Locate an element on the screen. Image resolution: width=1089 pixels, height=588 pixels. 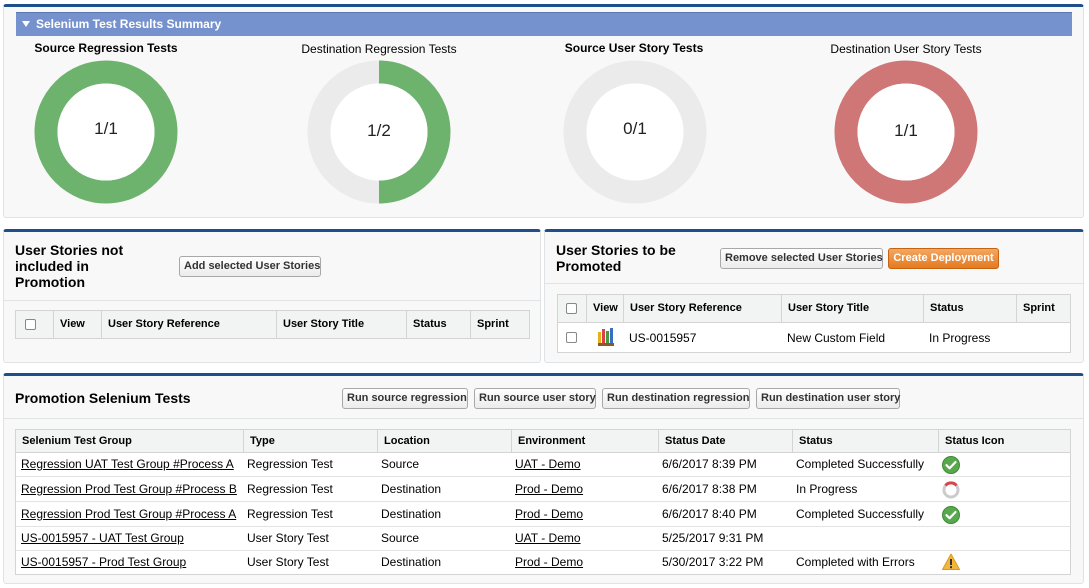
gauge-label: Destination Regression Tests is located at coordinates (379, 49).